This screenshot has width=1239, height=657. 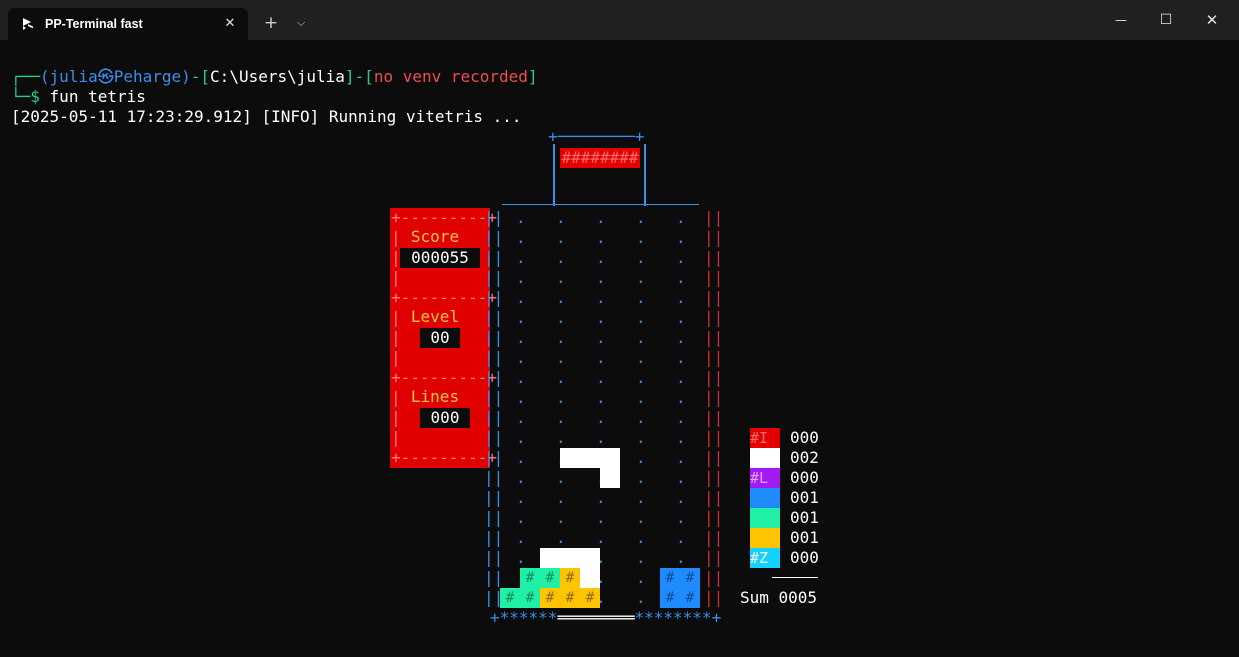 I want to click on next-box-top: +────────+, so click(x=596, y=136).